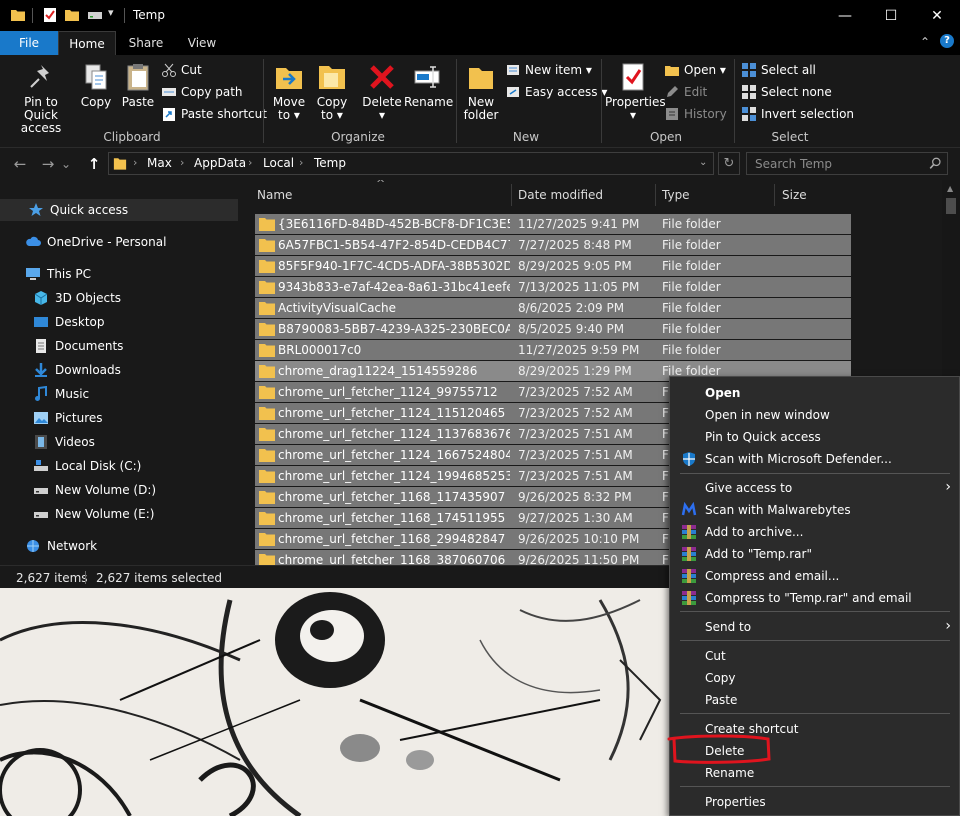  Describe the element at coordinates (676, 195) in the screenshot. I see `column-header-type: Type` at that location.